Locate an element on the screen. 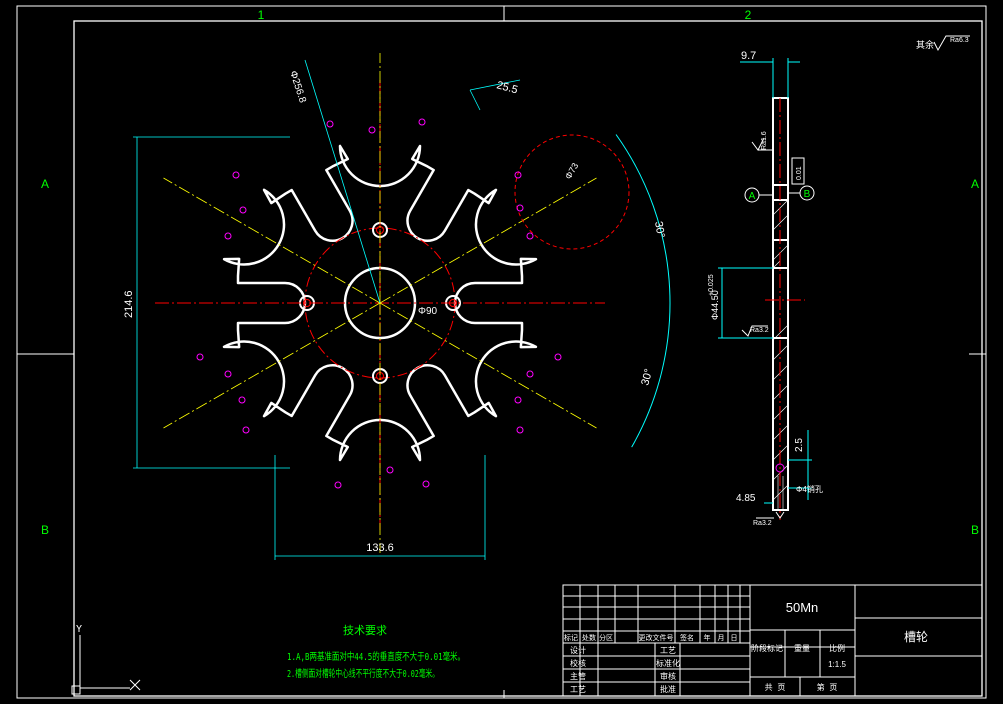 The height and width of the screenshot is (704, 1003). tb-sheet-no: 第 页 is located at coordinates (827, 687).